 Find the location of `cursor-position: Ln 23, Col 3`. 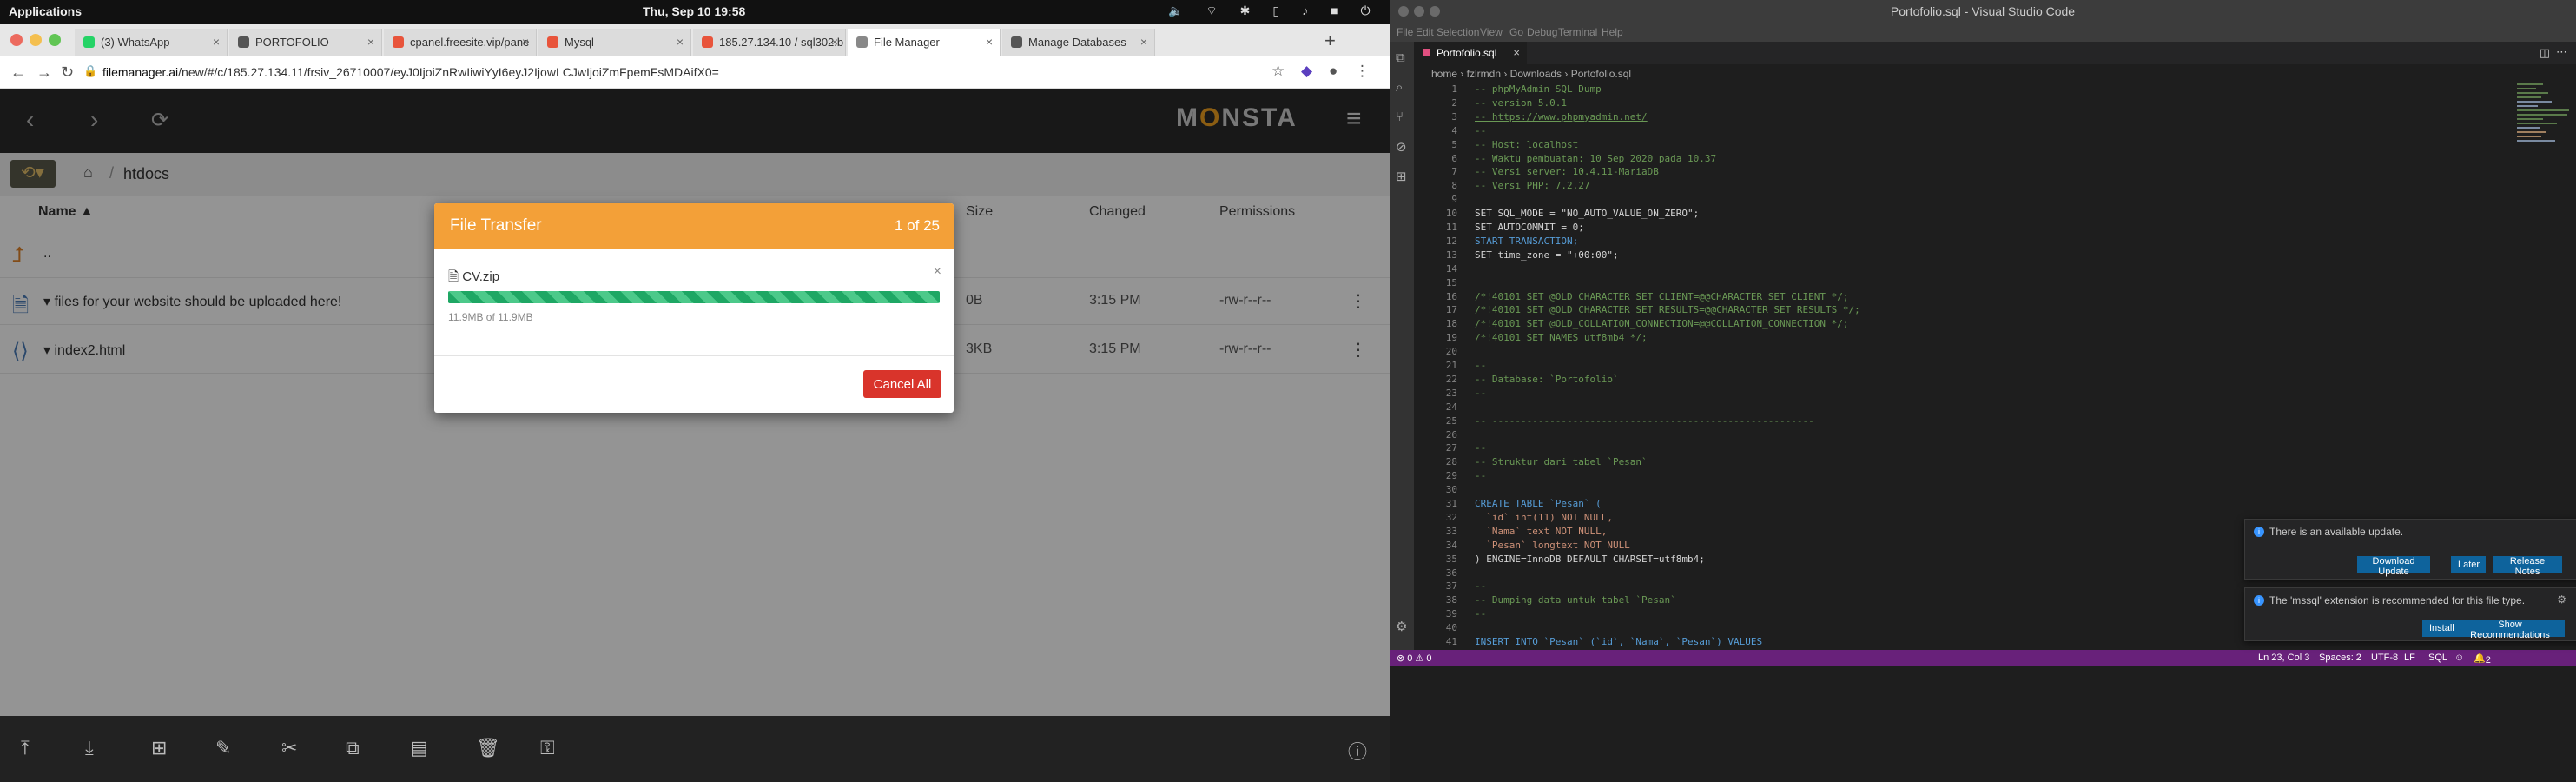

cursor-position: Ln 23, Col 3 is located at coordinates (2283, 658).